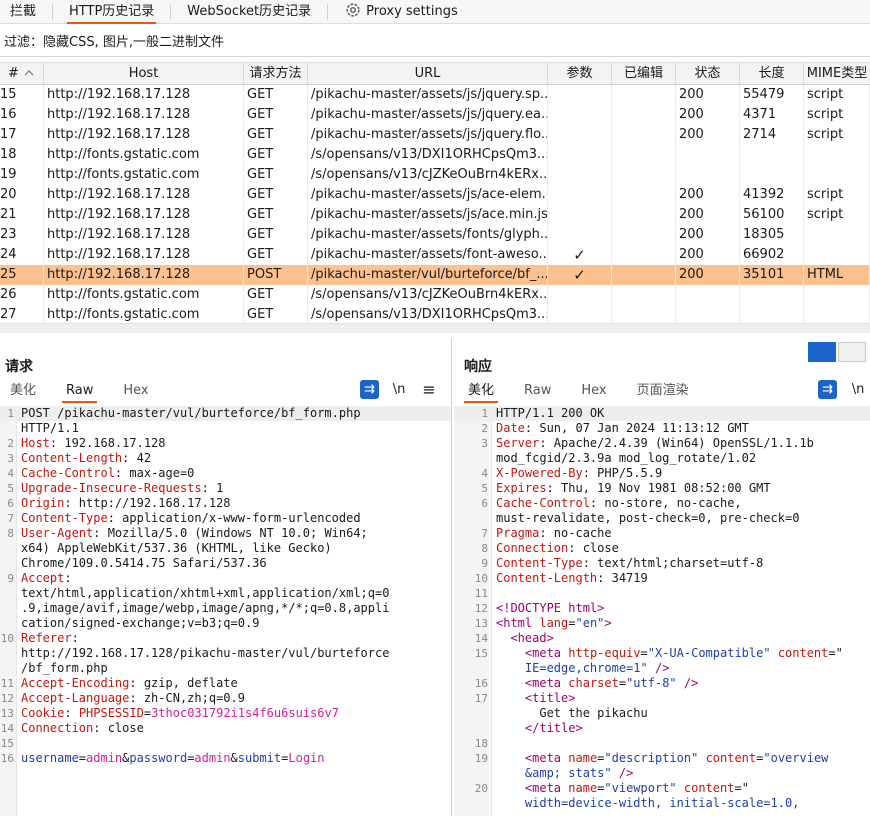 This screenshot has width=870, height=816. Describe the element at coordinates (212, 488) in the screenshot. I see `code-token: : 1` at that location.